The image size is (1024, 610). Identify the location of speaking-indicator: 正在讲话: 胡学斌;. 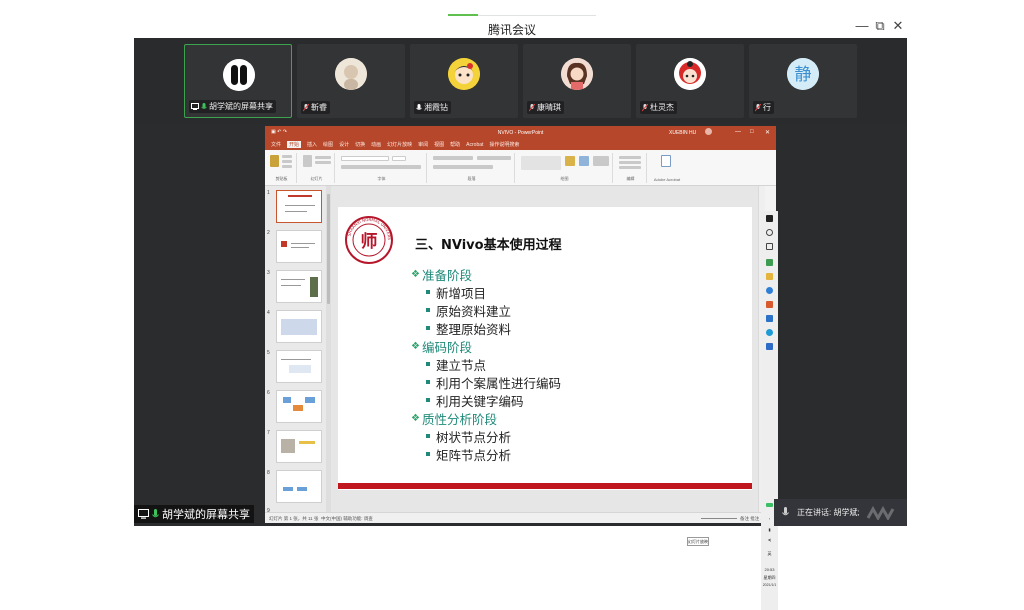
(840, 512).